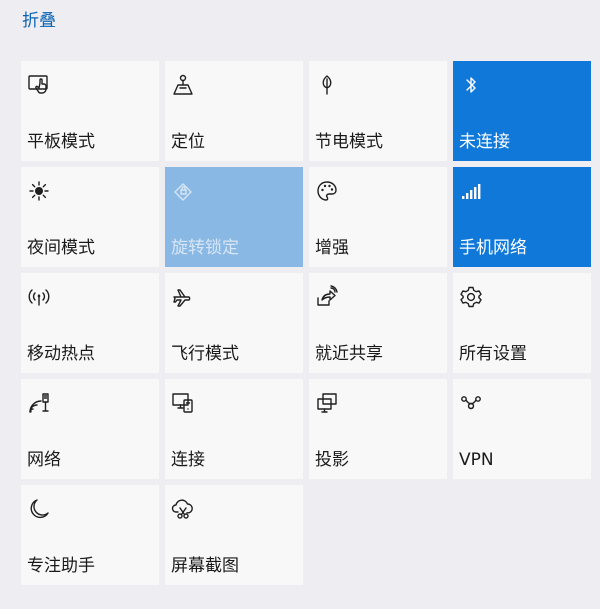  Describe the element at coordinates (39, 85) in the screenshot. I see `tablet-mode-icon` at that location.